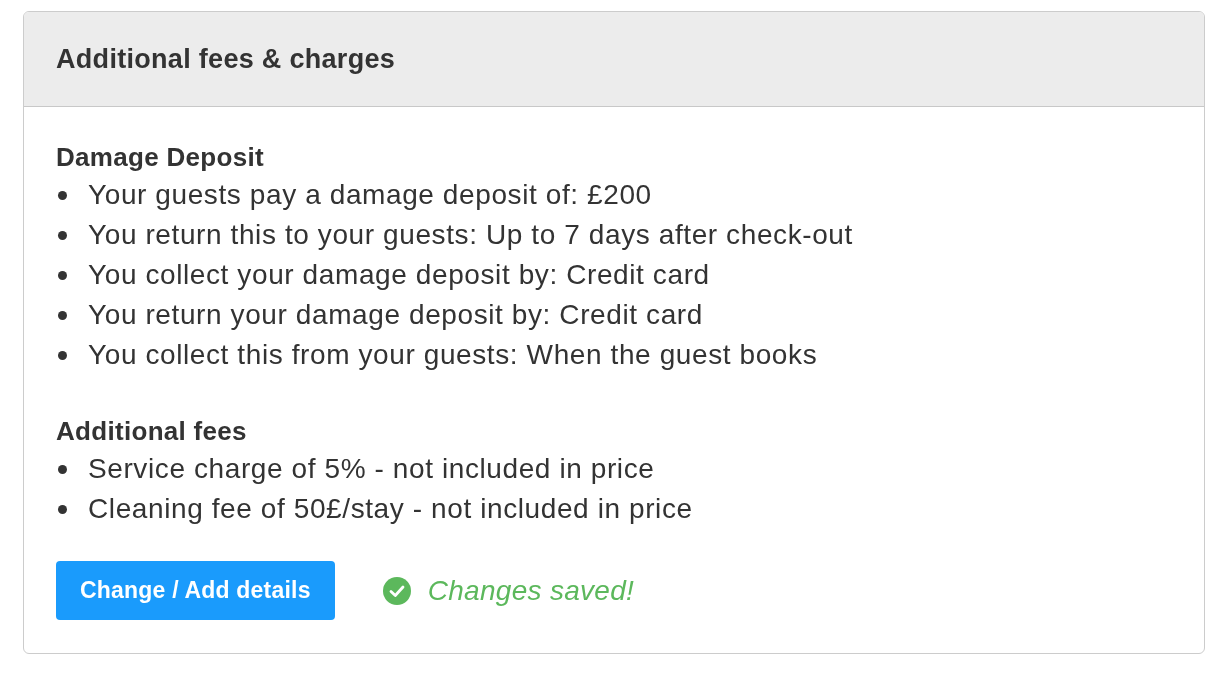  I want to click on list-item-text: Your guests pay a damage deposit of: £200, so click(370, 195).